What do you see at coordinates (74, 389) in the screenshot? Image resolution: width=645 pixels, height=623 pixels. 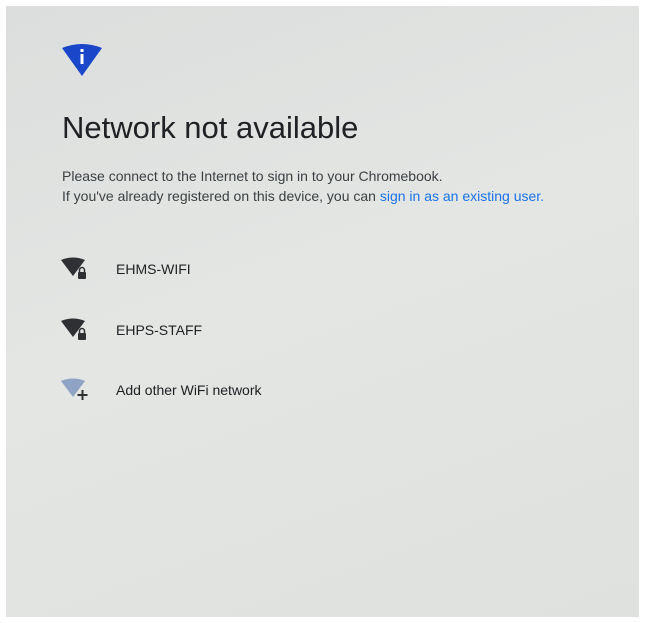 I see `wifi-add-icon` at bounding box center [74, 389].